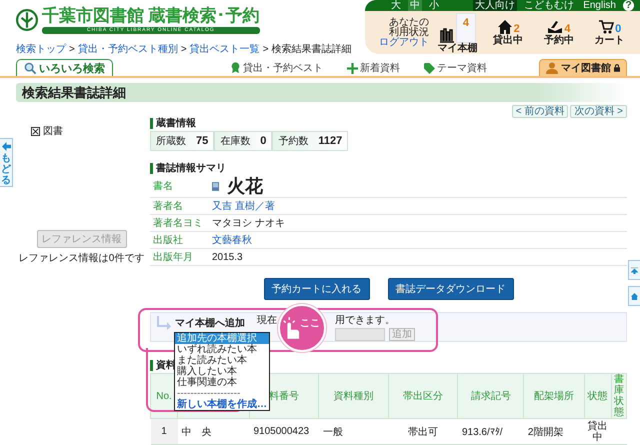  What do you see at coordinates (164, 323) in the screenshot?
I see `turn-arrow-icon` at bounding box center [164, 323].